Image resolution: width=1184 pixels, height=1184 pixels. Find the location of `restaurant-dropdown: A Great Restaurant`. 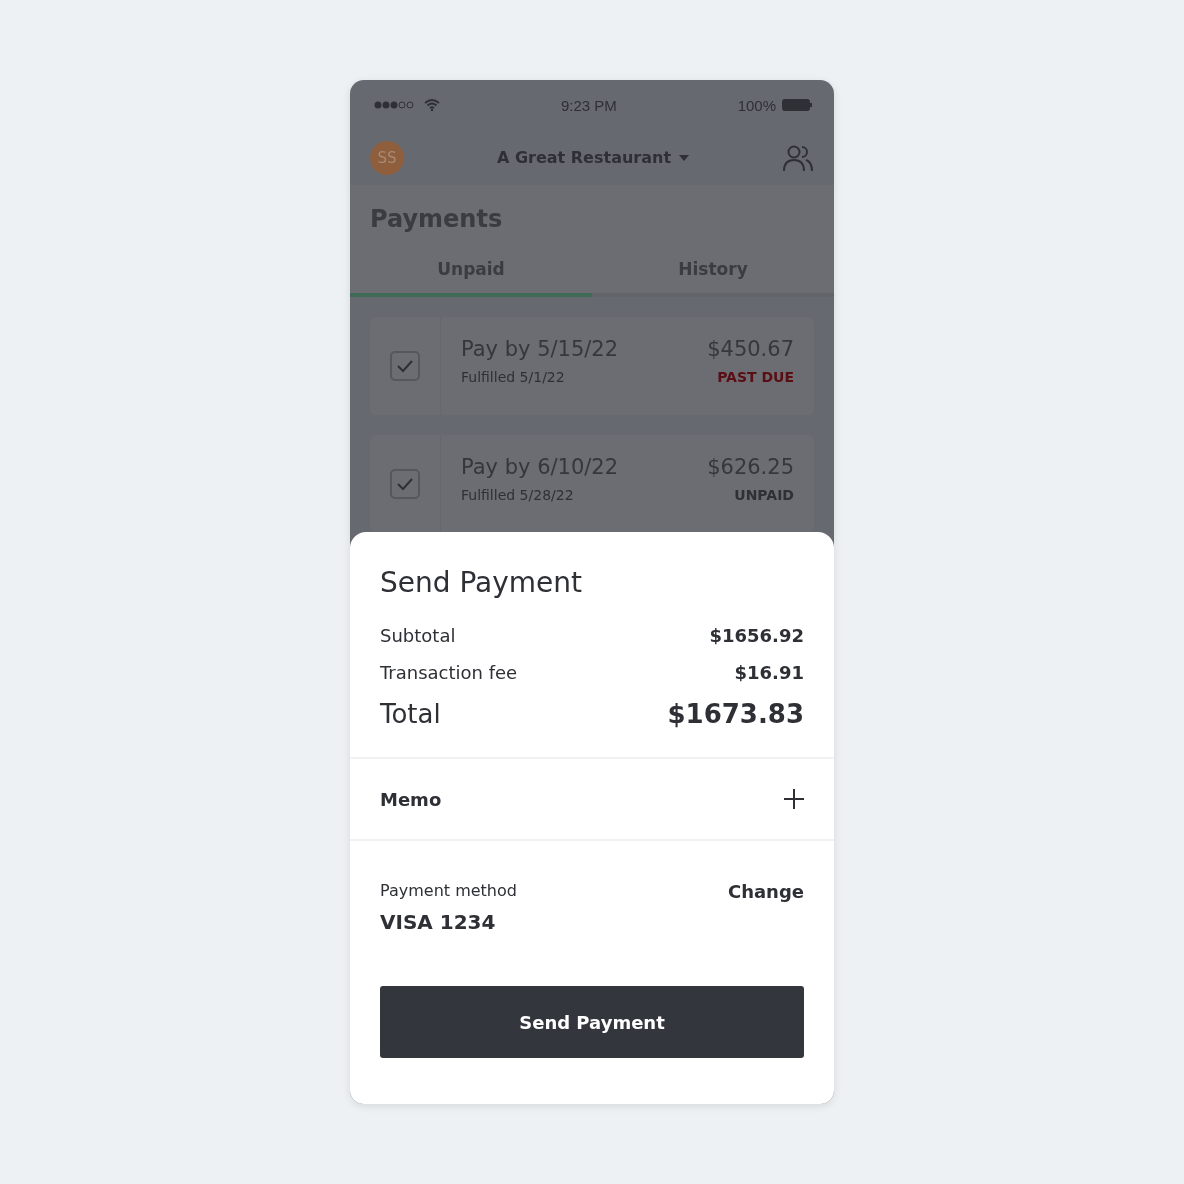

restaurant-dropdown: A Great Restaurant is located at coordinates (593, 157).